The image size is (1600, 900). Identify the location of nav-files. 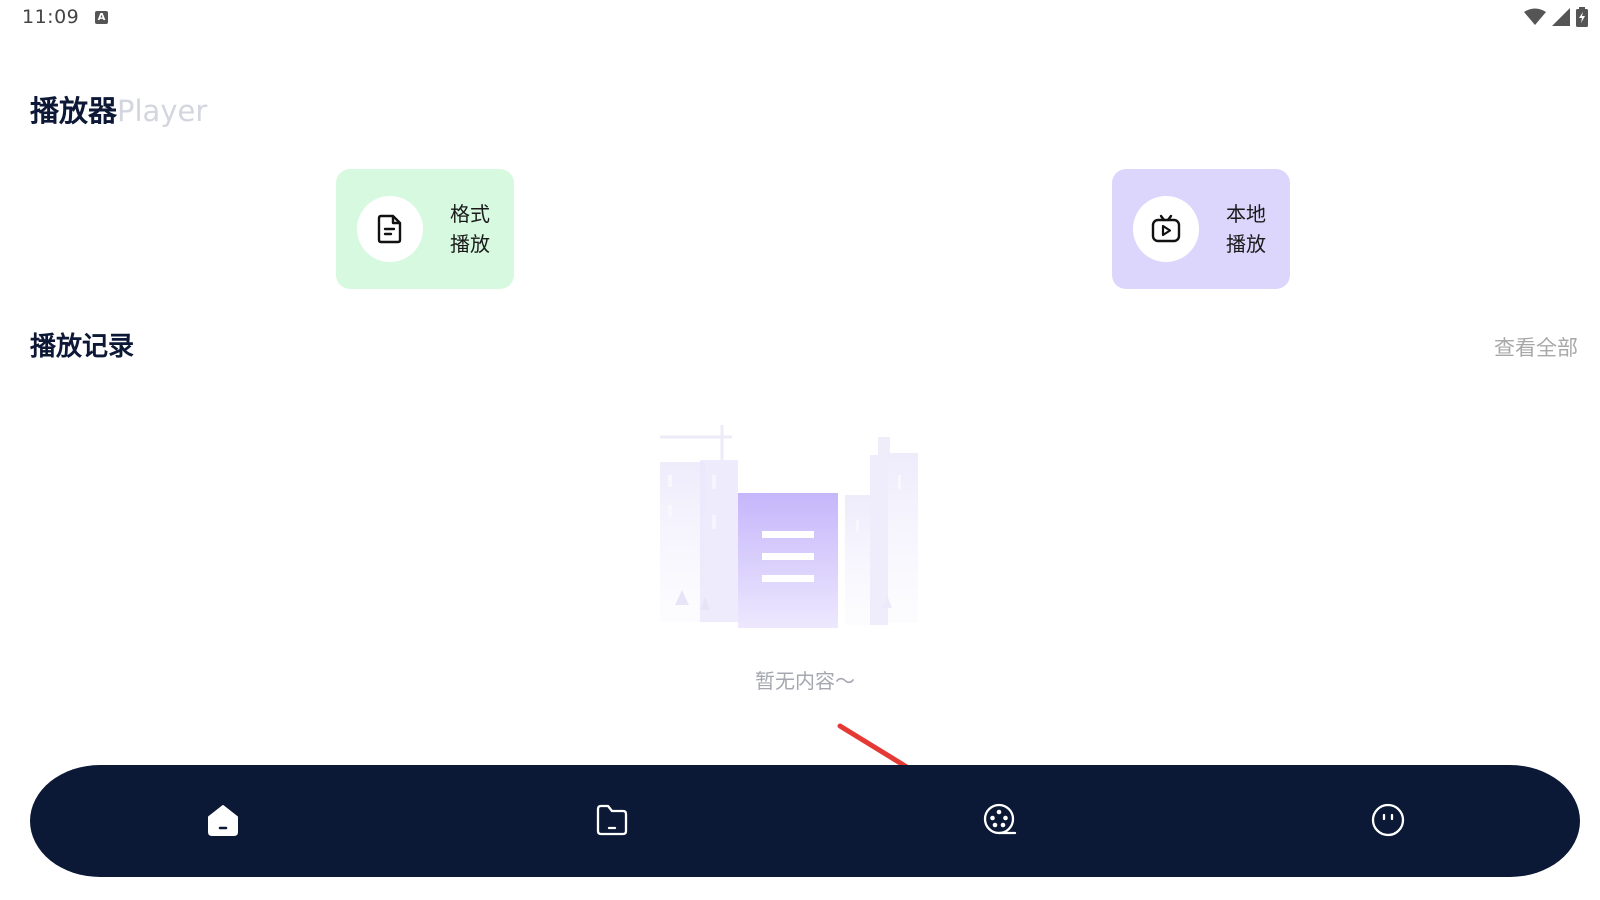
(612, 820).